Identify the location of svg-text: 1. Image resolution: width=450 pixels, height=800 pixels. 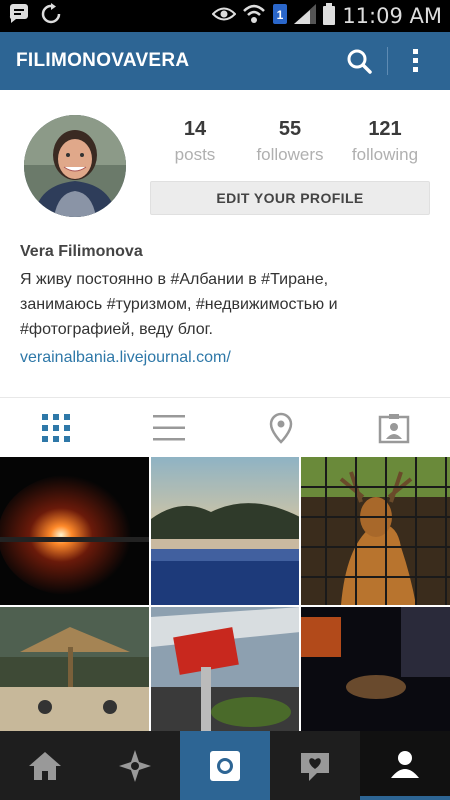
(280, 15).